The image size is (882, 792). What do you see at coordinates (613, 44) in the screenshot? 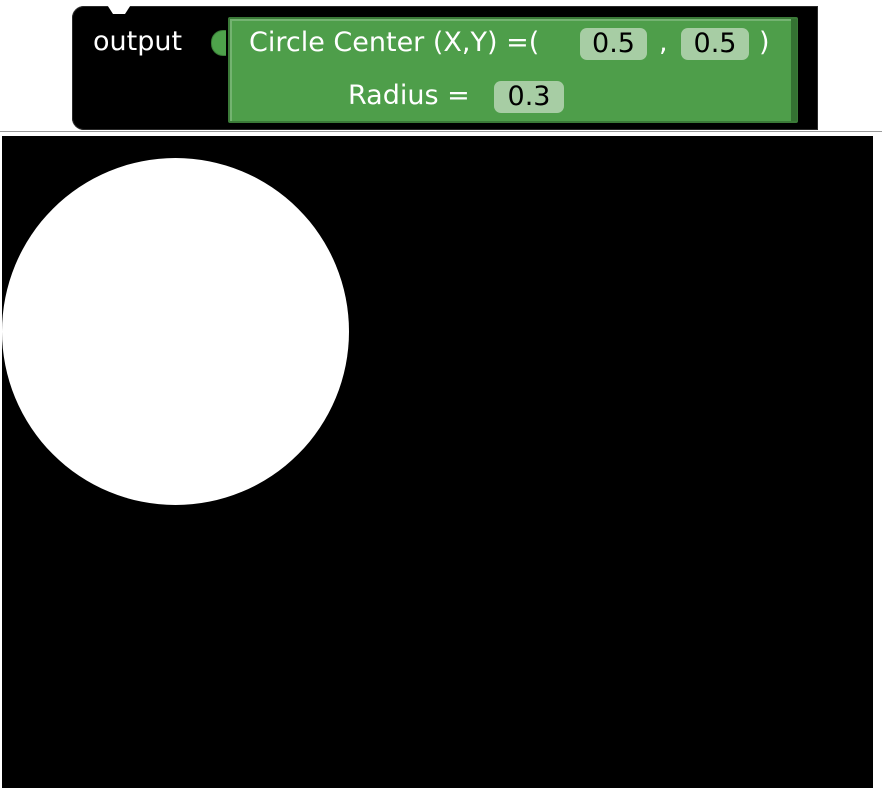
I see `center-x-field: 0.5` at bounding box center [613, 44].